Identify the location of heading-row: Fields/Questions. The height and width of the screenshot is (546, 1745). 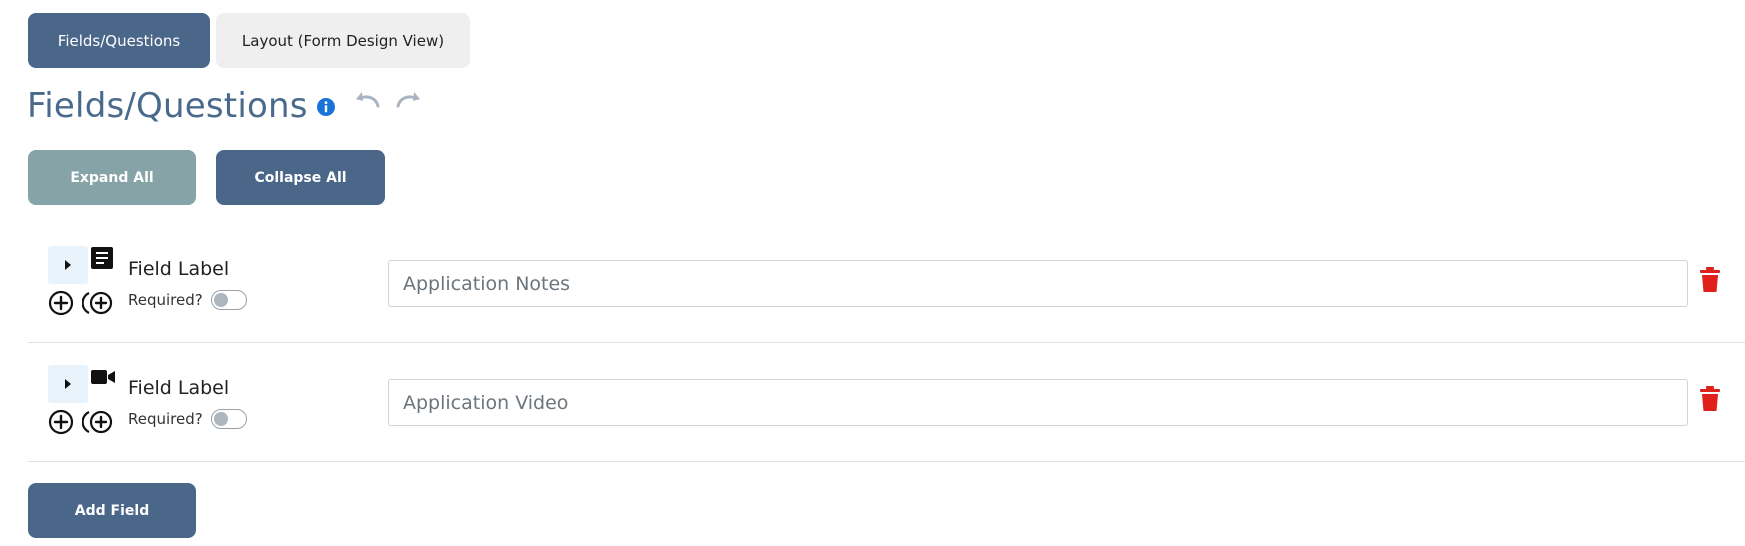
(225, 106).